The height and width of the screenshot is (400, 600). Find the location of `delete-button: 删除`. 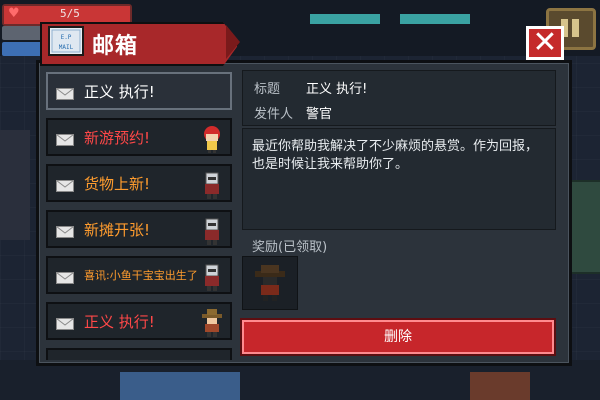

delete-button: 删除 is located at coordinates (398, 337).